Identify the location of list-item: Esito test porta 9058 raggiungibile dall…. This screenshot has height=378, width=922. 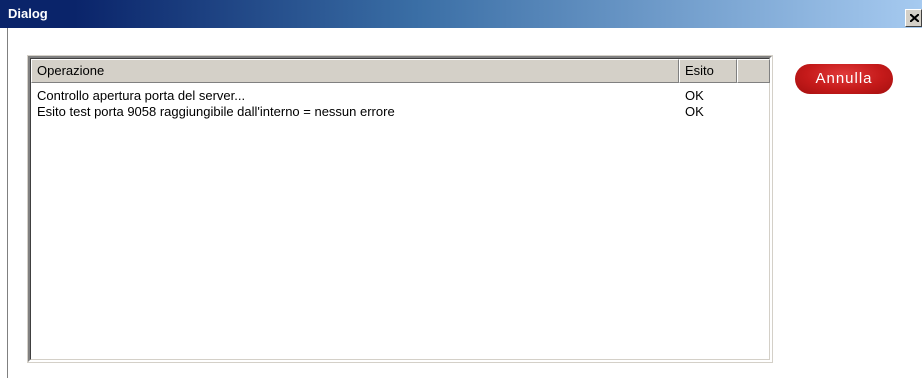
(400, 112).